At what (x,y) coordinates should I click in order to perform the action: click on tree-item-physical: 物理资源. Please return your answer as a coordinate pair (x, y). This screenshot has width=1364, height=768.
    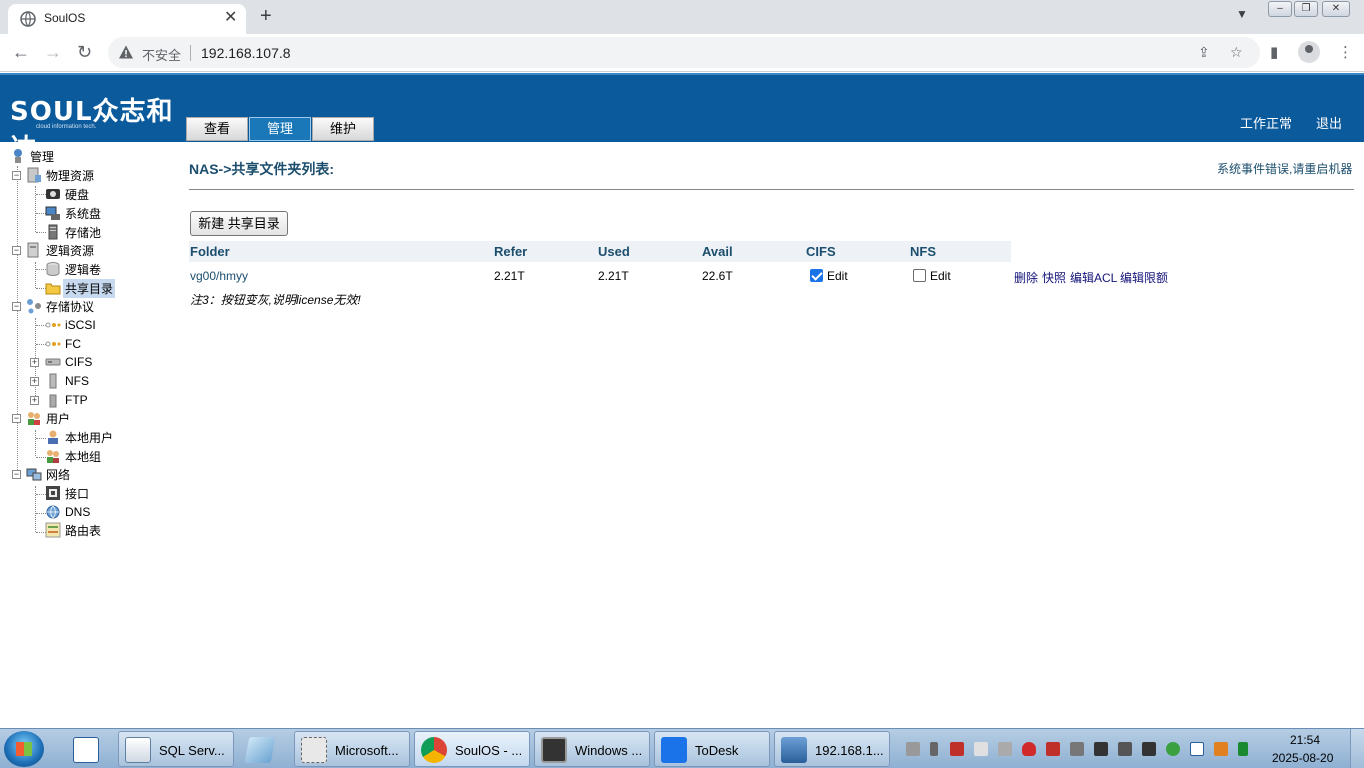
    Looking at the image, I should click on (61, 175).